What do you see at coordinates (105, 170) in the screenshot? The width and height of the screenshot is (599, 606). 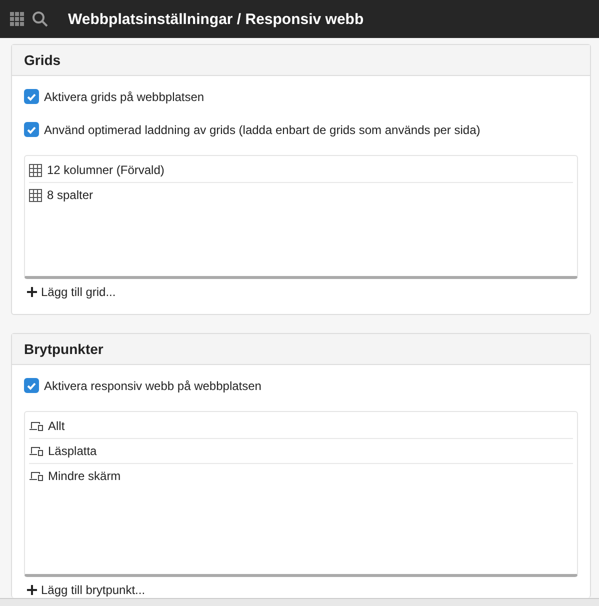 I see `list-item: 12 kolumner (Förvald)` at bounding box center [105, 170].